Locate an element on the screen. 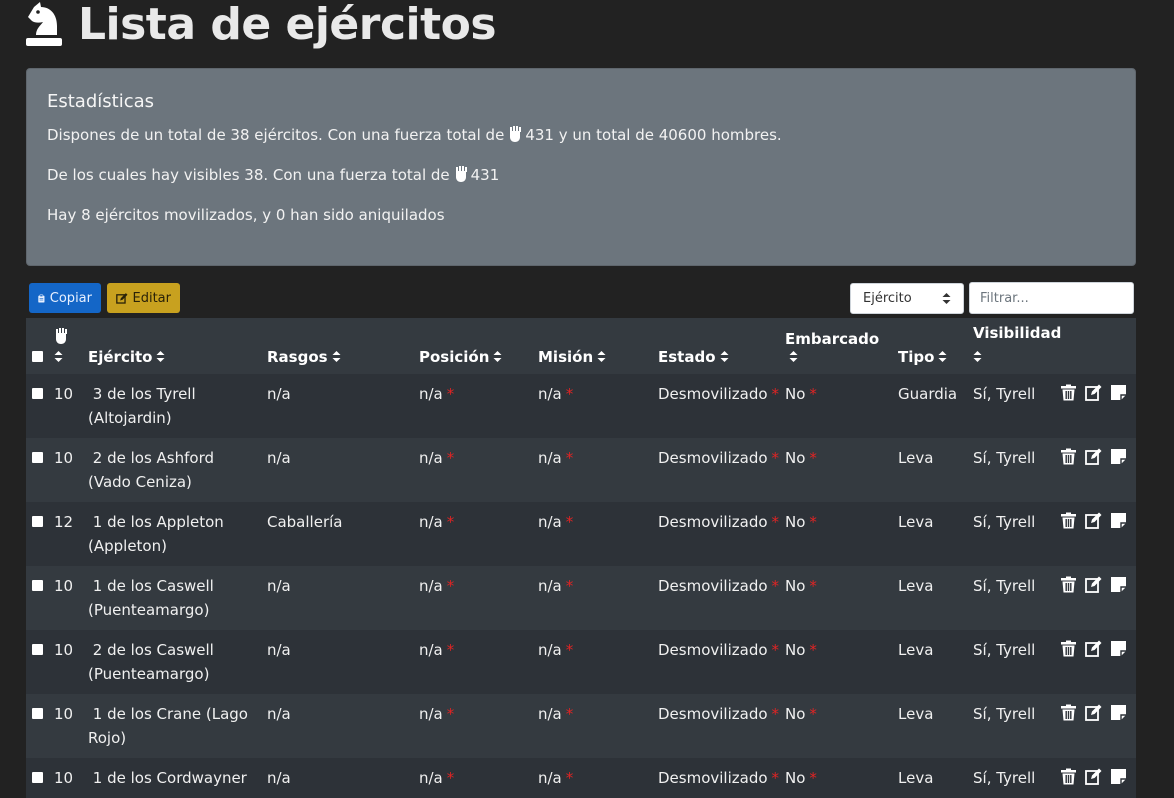 This screenshot has height=798, width=1174. column-select: Ejército is located at coordinates (907, 298).